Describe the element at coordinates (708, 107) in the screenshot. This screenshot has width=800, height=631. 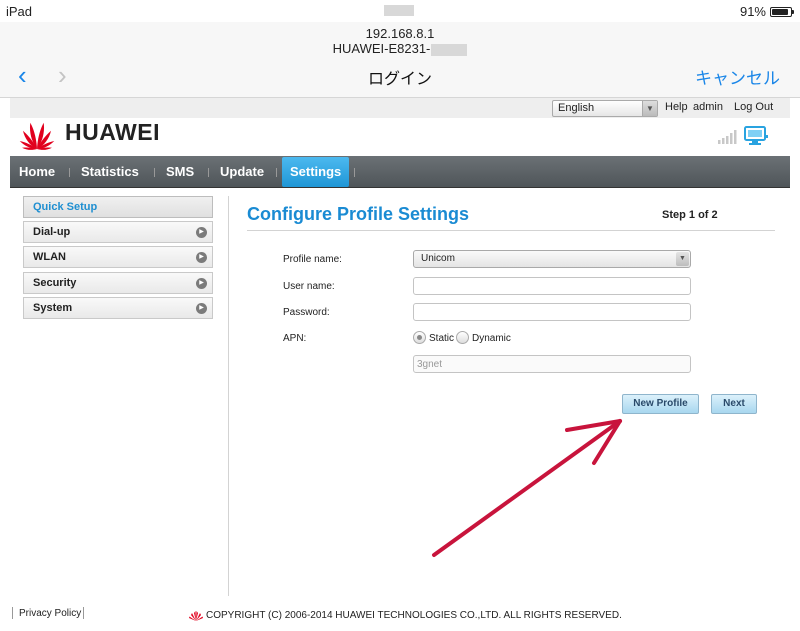
I see `username-label: admin` at that location.